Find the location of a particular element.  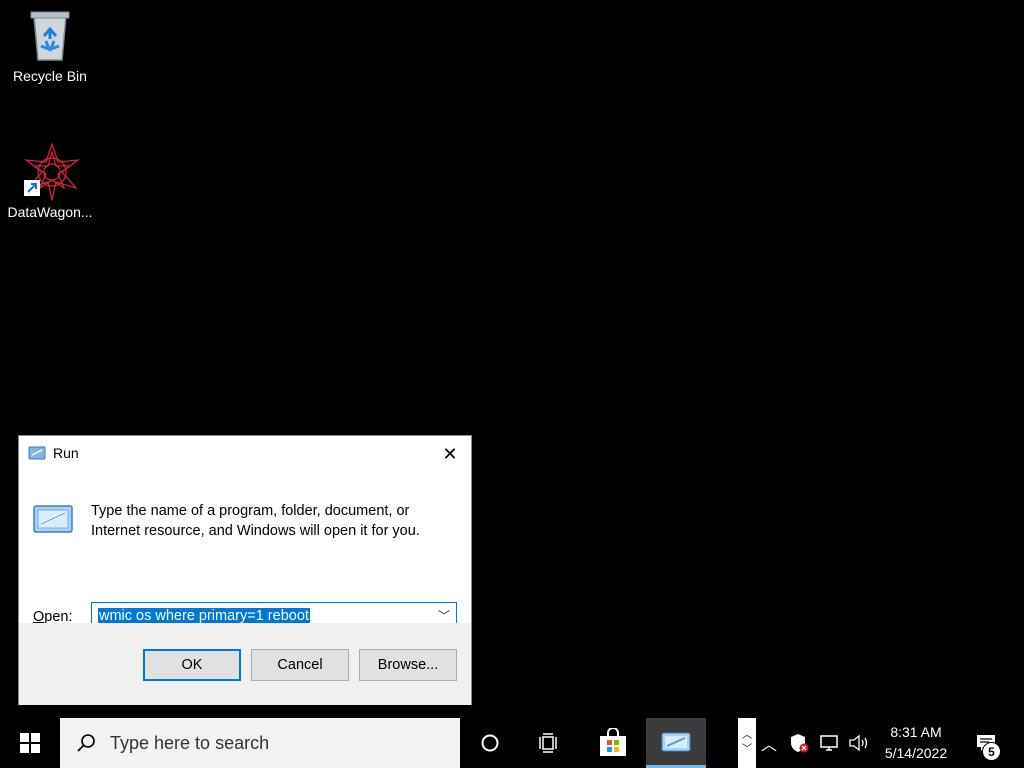

task-view-icon is located at coordinates (548, 743).